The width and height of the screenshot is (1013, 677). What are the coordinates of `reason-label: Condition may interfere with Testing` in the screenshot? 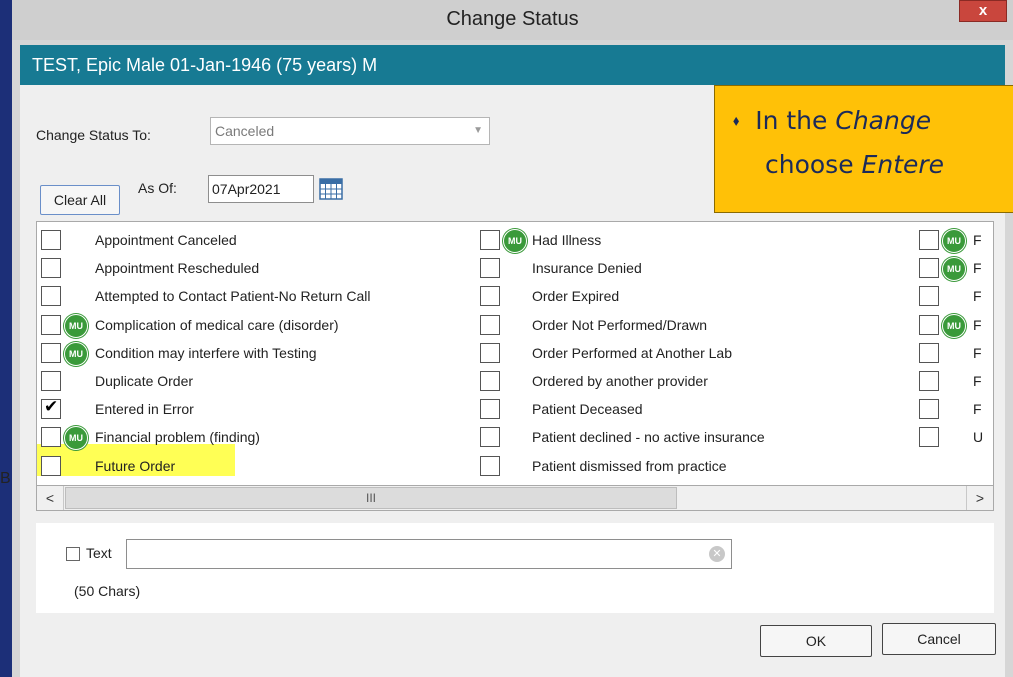 It's located at (206, 352).